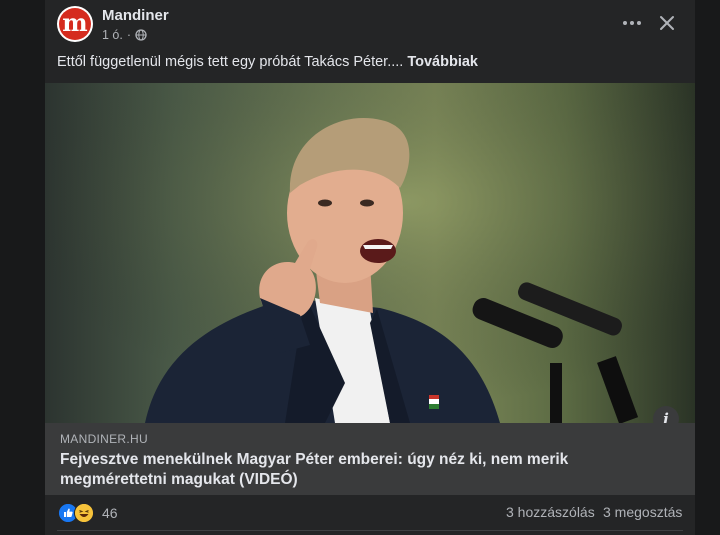  What do you see at coordinates (550, 512) in the screenshot?
I see `comments-count-link: 3 hozzászólás` at bounding box center [550, 512].